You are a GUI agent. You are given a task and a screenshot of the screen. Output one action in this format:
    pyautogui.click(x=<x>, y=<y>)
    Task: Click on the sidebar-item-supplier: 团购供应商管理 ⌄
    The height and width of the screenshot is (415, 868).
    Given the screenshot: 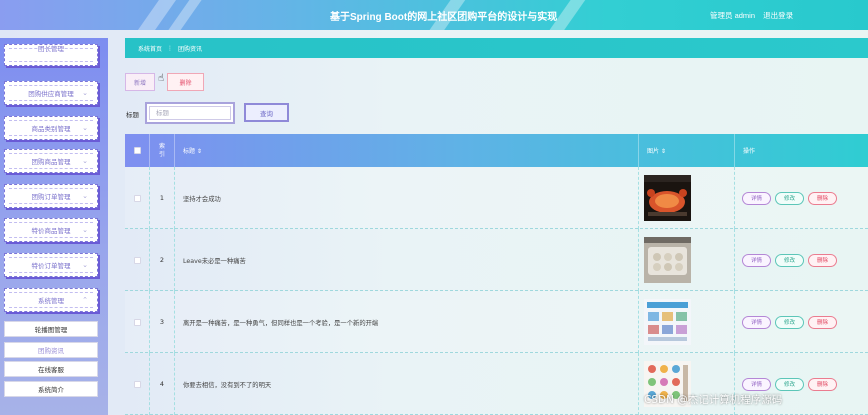 What is the action you would take?
    pyautogui.click(x=51, y=93)
    